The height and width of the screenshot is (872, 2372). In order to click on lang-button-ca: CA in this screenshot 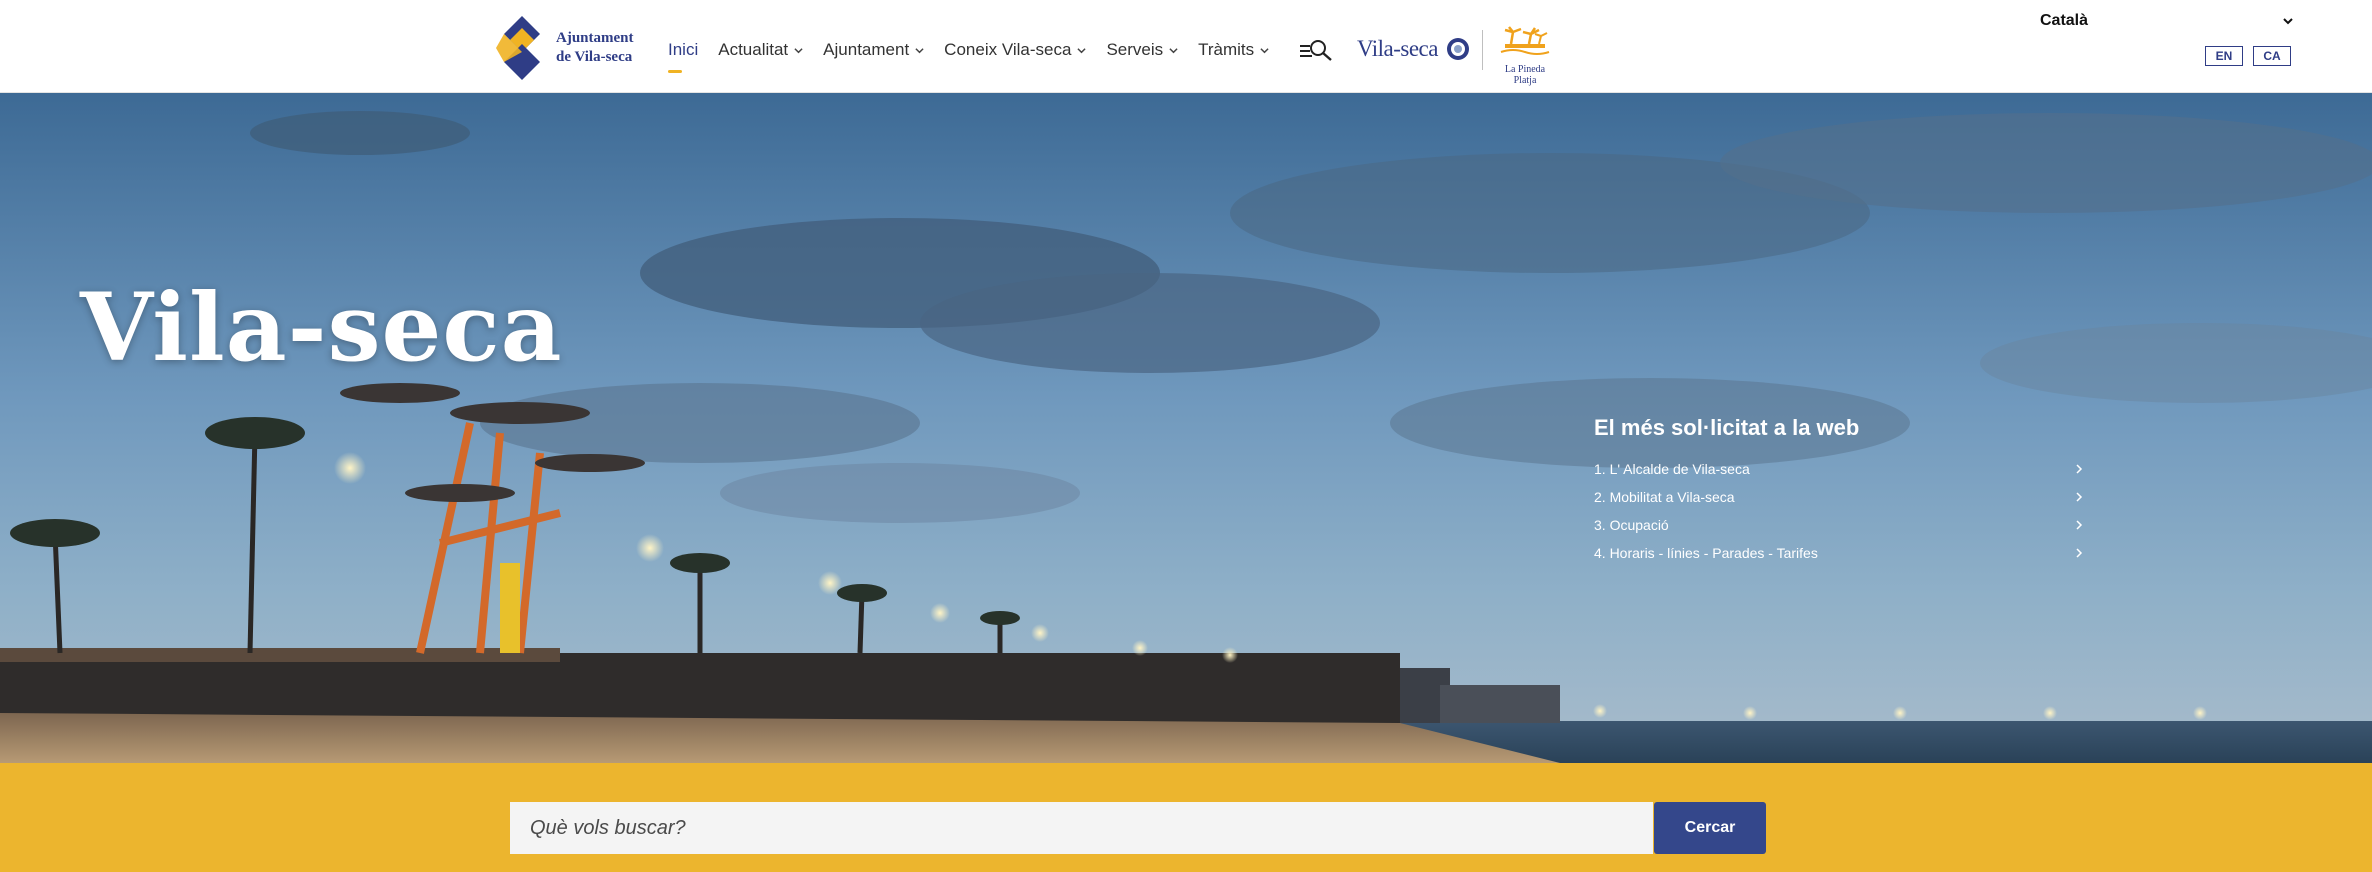, I will do `click(2272, 56)`.